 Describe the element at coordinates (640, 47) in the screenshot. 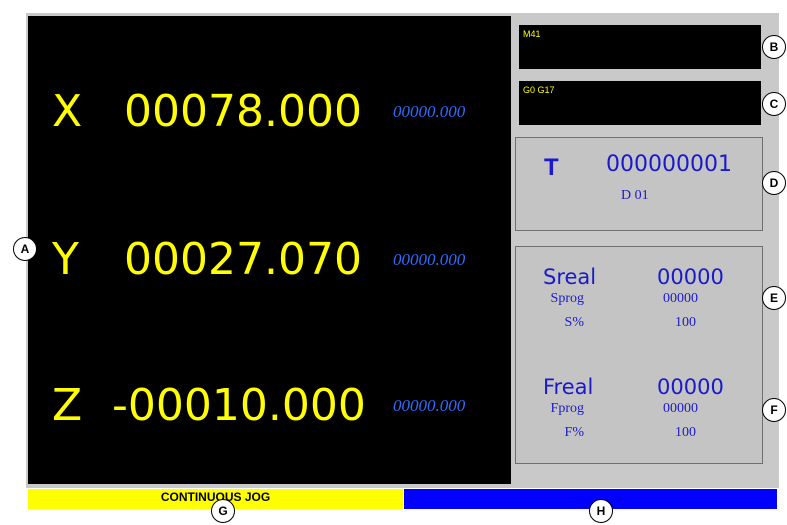

I see `m-code-display: M41` at that location.